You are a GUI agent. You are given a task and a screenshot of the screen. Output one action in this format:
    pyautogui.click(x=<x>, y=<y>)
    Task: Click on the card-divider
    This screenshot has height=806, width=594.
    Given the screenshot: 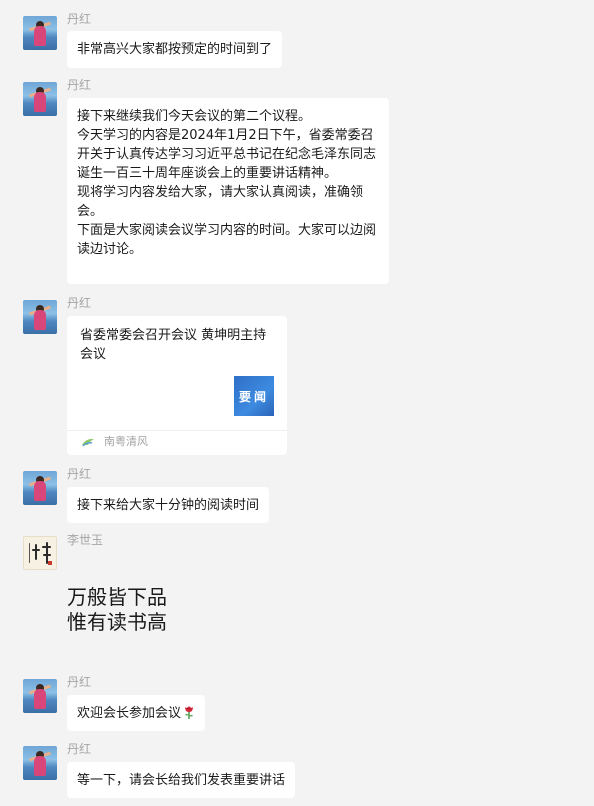 What is the action you would take?
    pyautogui.click(x=177, y=430)
    